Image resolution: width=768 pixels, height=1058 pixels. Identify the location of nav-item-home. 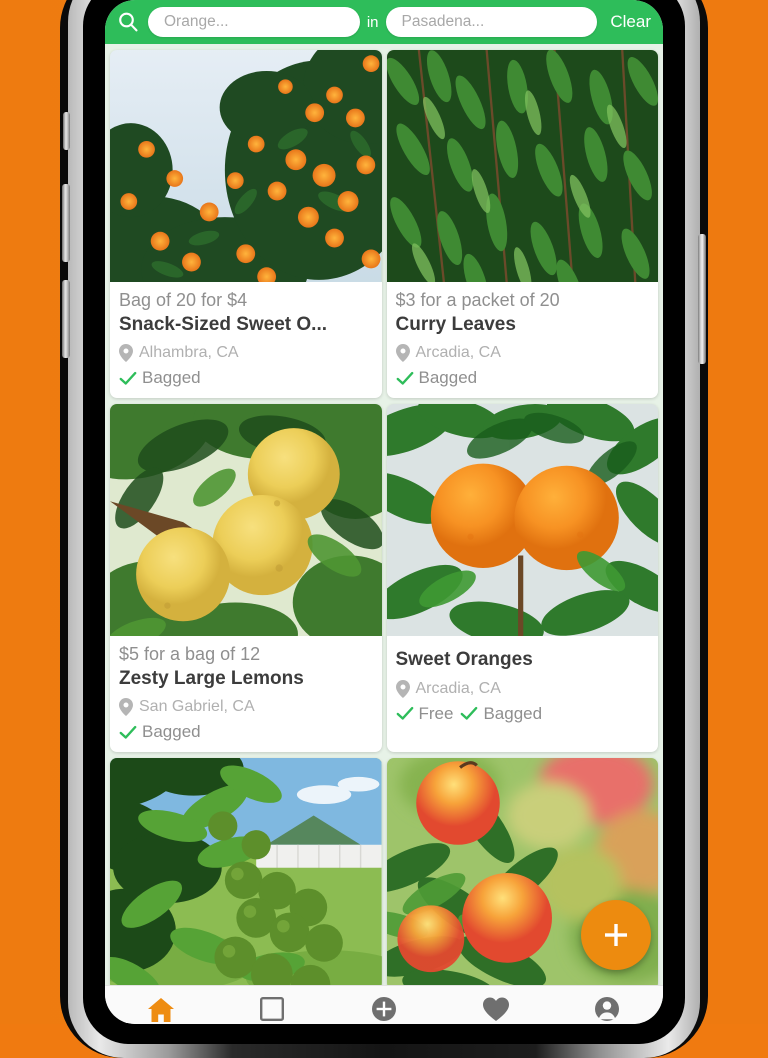
(161, 1005).